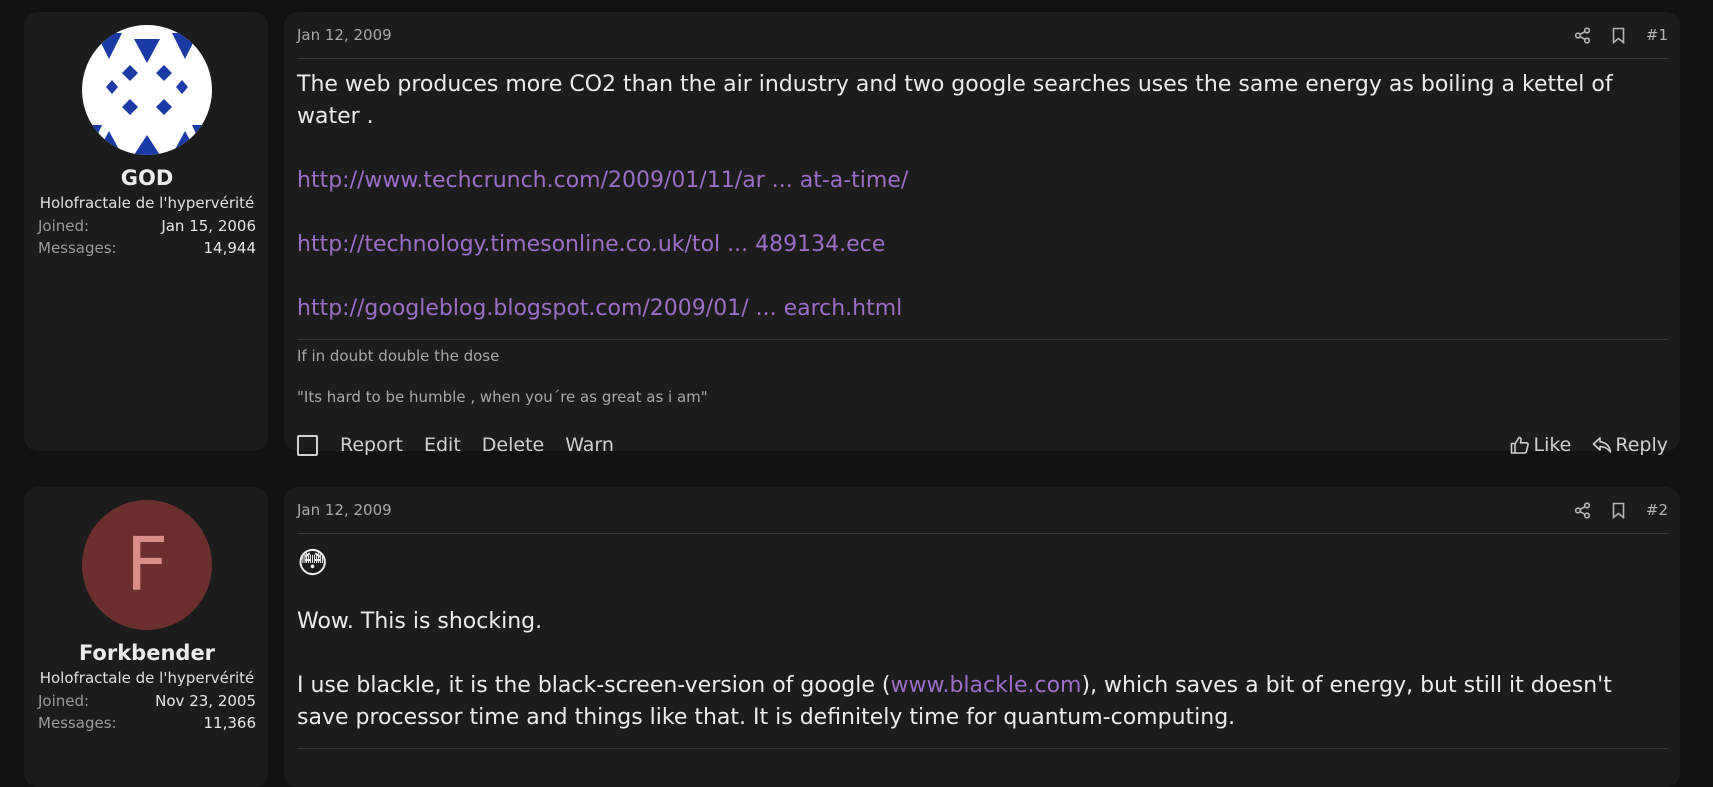 The height and width of the screenshot is (787, 1713). What do you see at coordinates (1641, 445) in the screenshot?
I see `reply-label: Reply` at bounding box center [1641, 445].